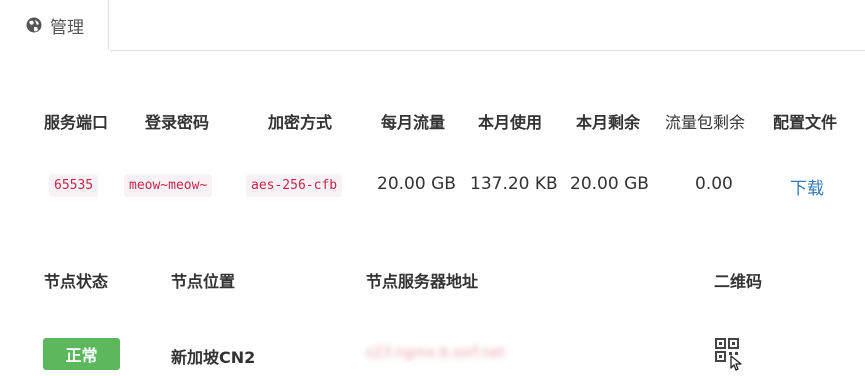  Describe the element at coordinates (714, 184) in the screenshot. I see `package-remaining-value: 0.00` at that location.